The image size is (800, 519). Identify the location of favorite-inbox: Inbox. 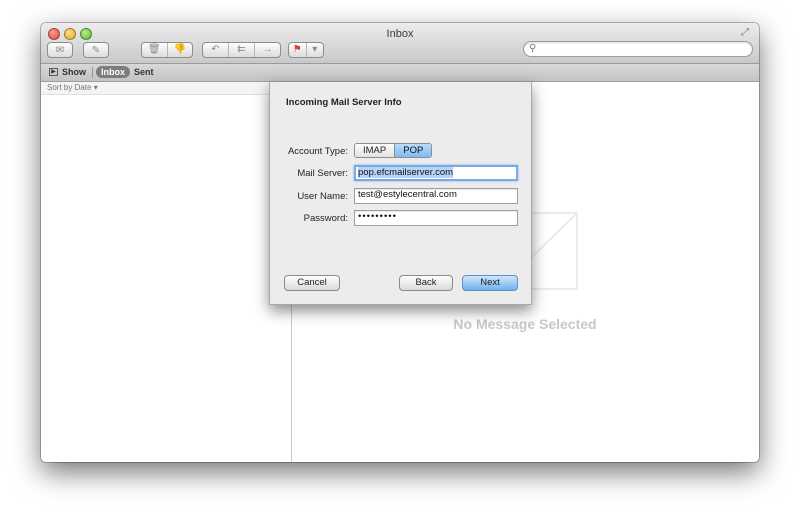
(113, 72).